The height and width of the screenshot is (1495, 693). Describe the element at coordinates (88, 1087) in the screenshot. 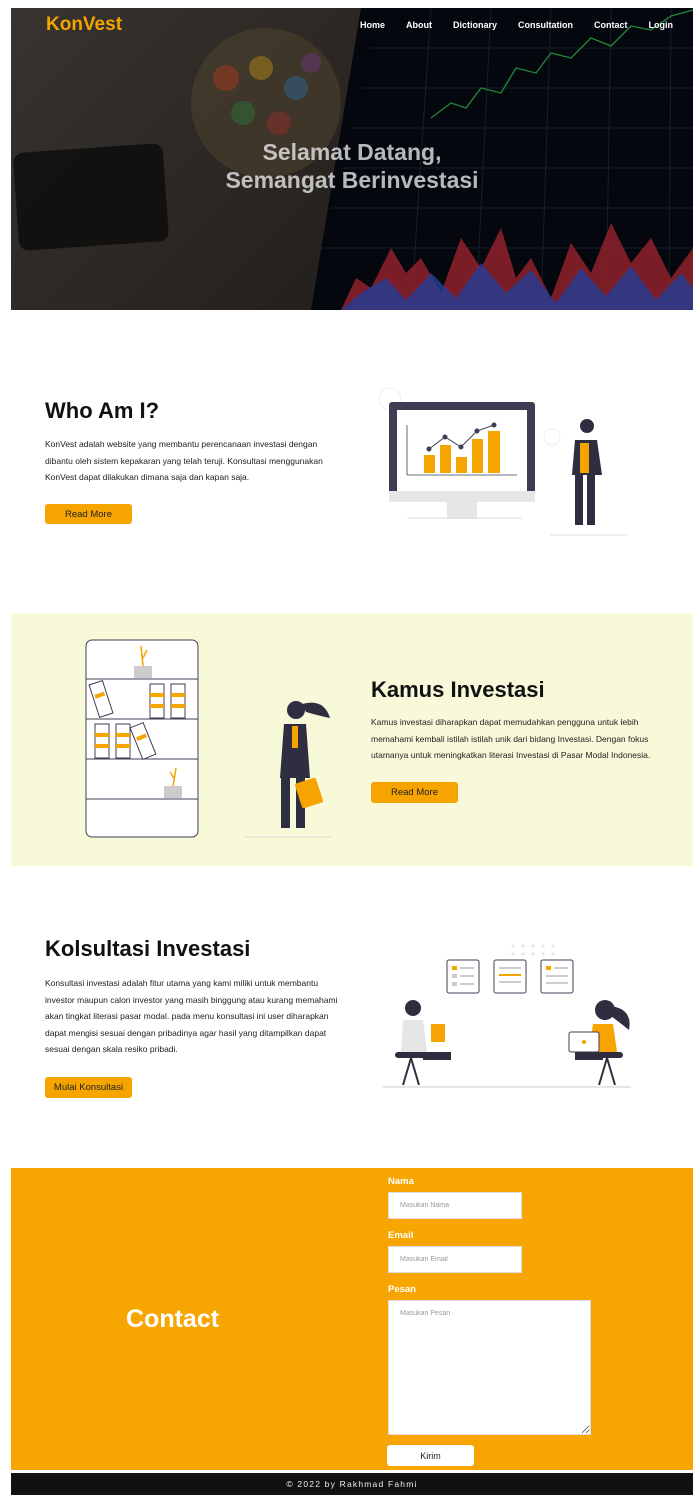

I see `mulai-konsultasi-button: Mulai Konsultasi` at that location.